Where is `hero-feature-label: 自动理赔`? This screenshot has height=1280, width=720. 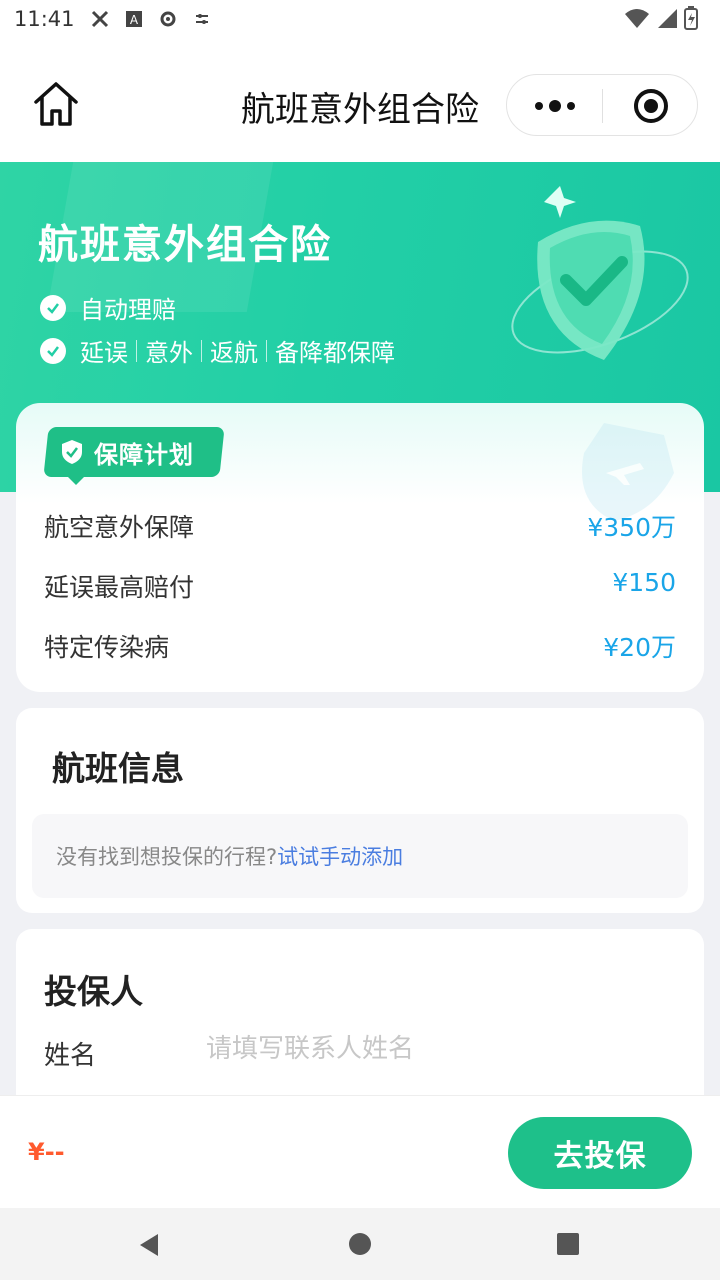 hero-feature-label: 自动理赔 is located at coordinates (128, 310).